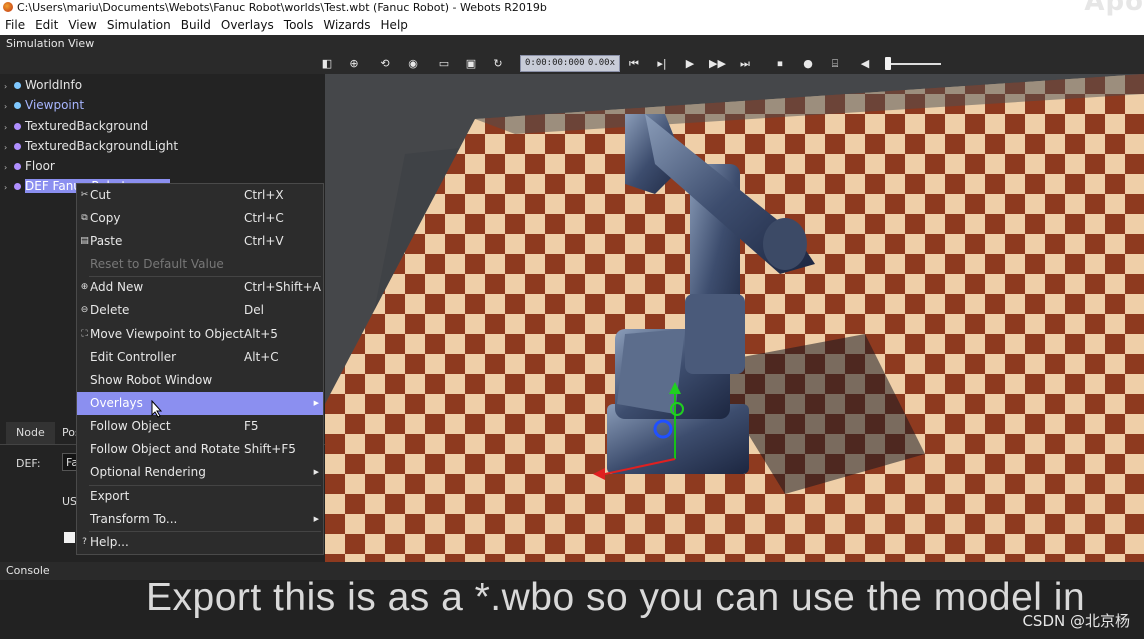  What do you see at coordinates (200, 287) in the screenshot?
I see `menu-item-add-new: ⊕ Add New Ctrl+Shift+A` at bounding box center [200, 287].